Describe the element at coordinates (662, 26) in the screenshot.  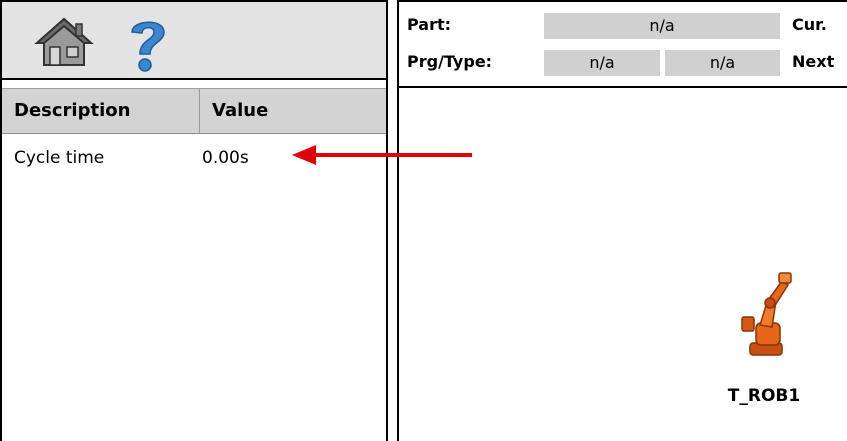
I see `part-value: n/a` at that location.